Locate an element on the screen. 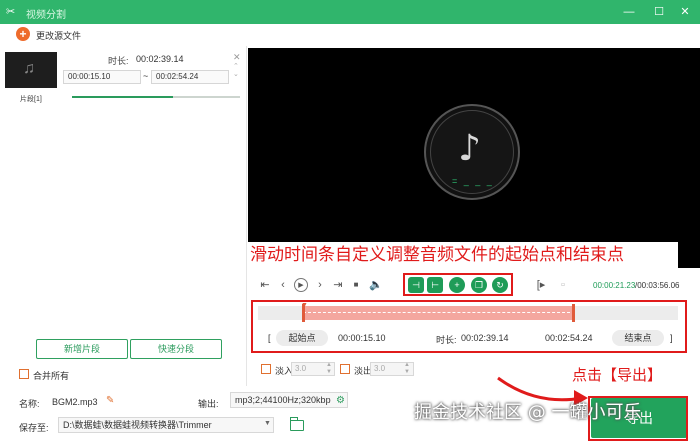 The image size is (700, 445). merge-all-label: 合并所有 is located at coordinates (51, 376).